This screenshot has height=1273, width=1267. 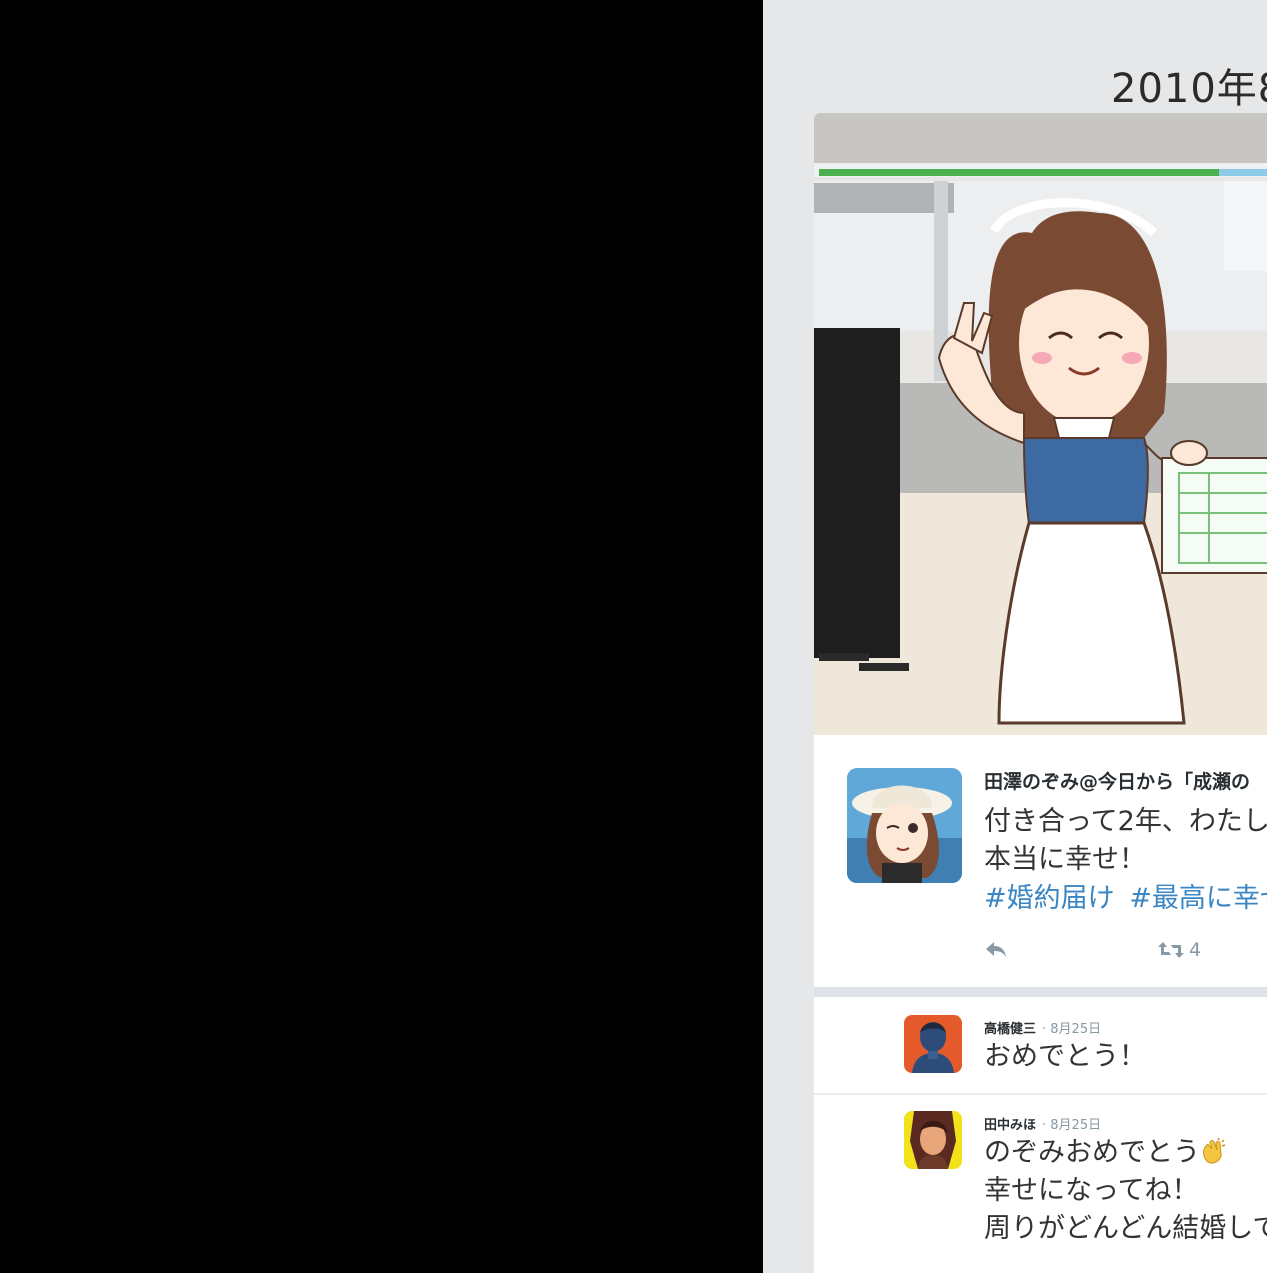 What do you see at coordinates (904, 825) in the screenshot?
I see `tweet-author-avatar` at bounding box center [904, 825].